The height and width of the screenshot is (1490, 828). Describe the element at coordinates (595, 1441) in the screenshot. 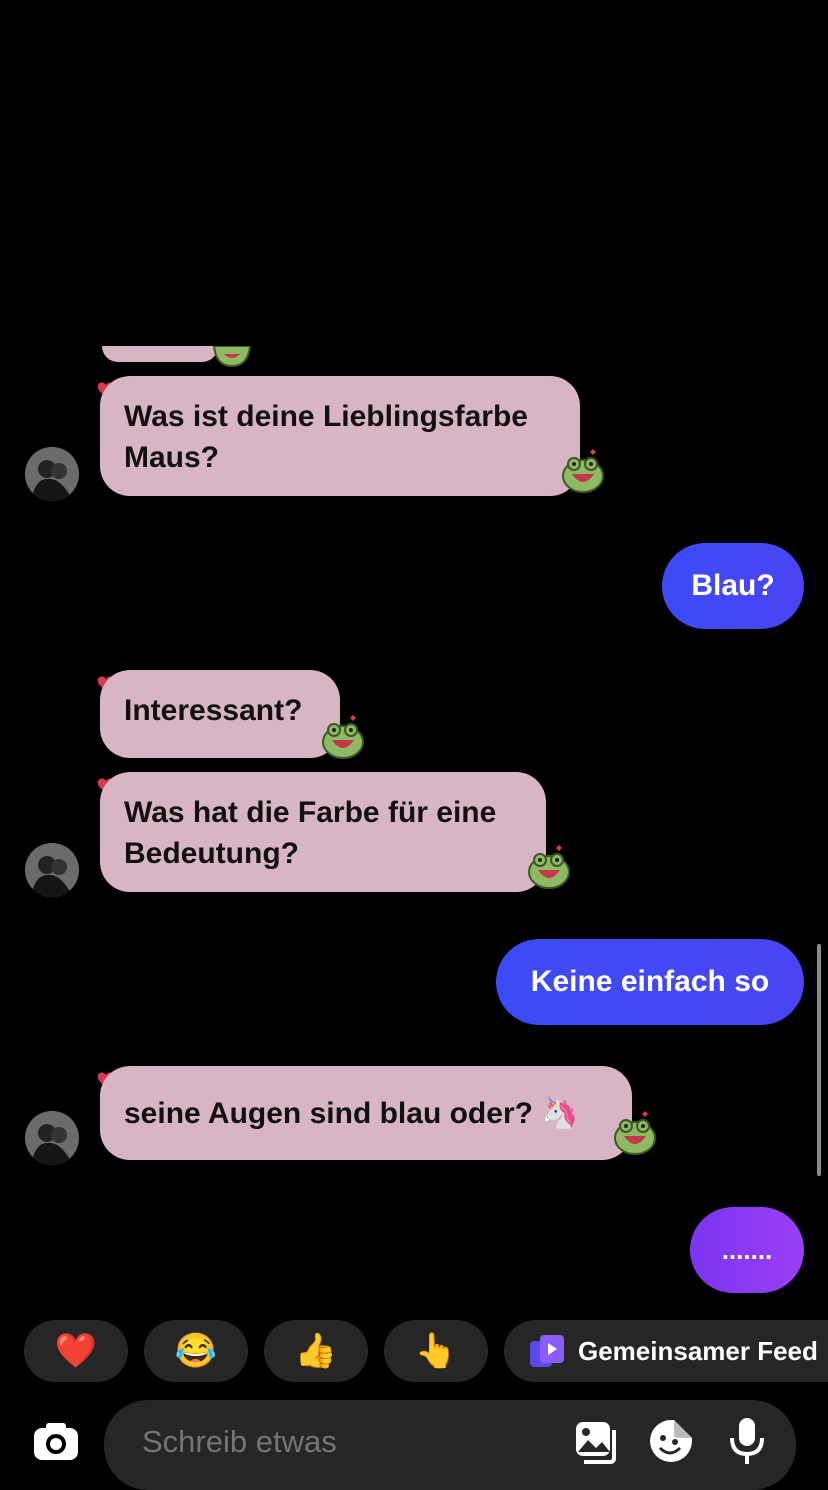

I see `gallery-icon` at that location.